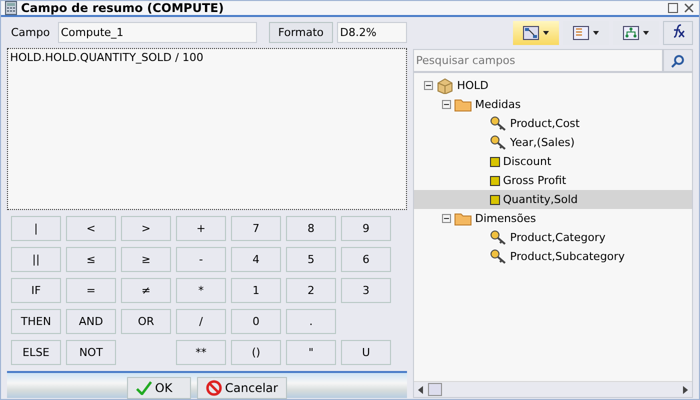 This screenshot has height=400, width=700. I want to click on keypad-key: ≥, so click(146, 259).